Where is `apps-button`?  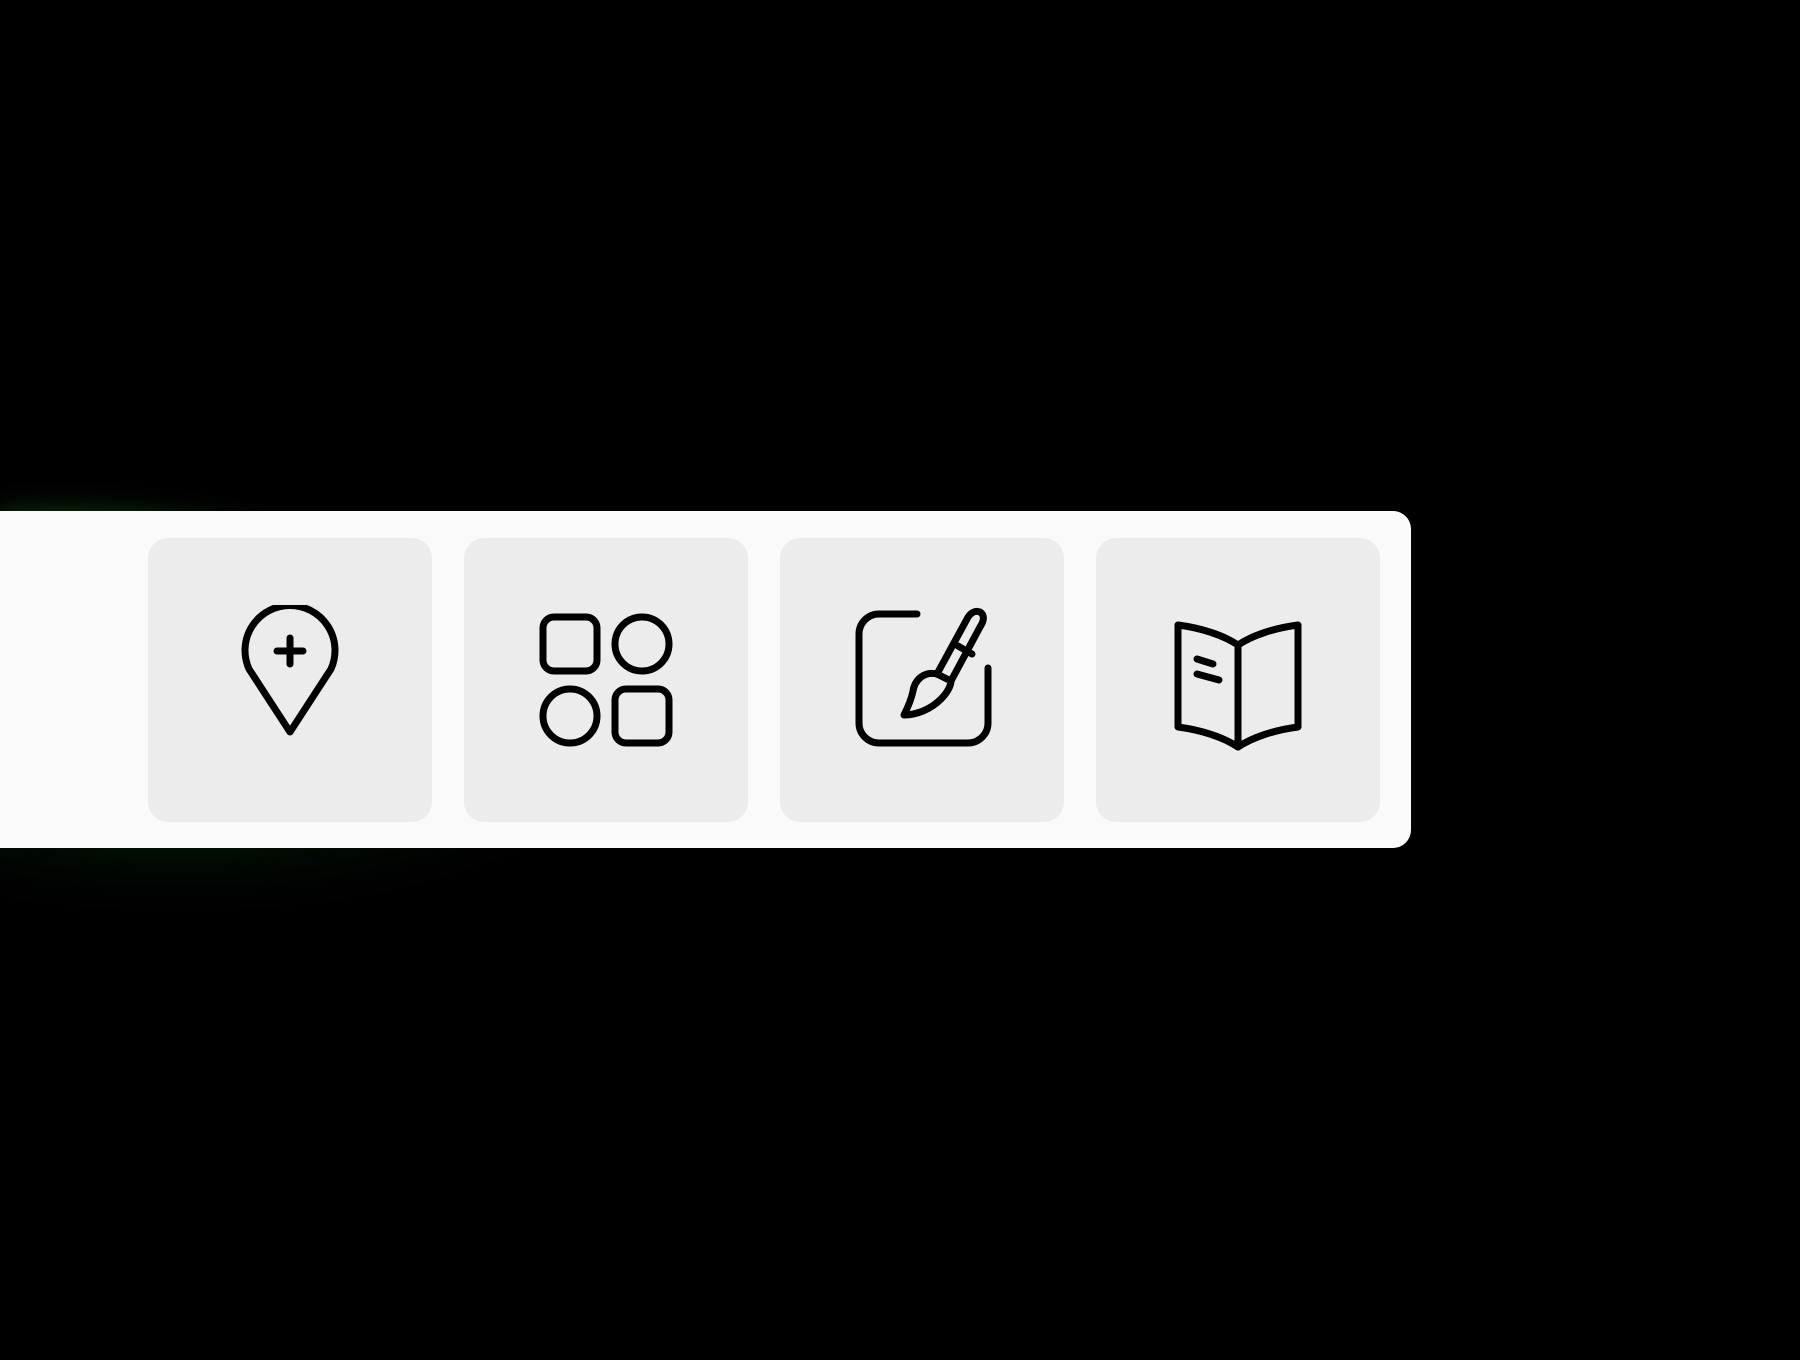 apps-button is located at coordinates (606, 680).